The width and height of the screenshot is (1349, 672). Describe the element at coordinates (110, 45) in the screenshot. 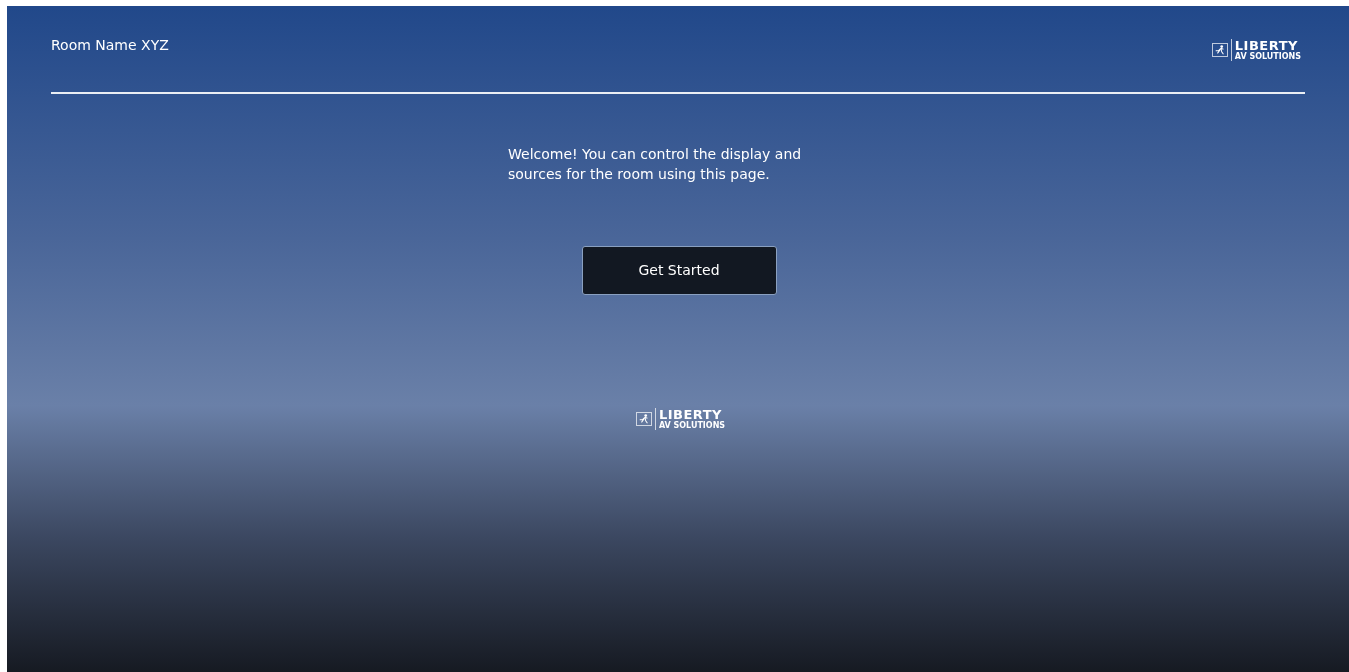

I see `room-name: Room Name XYZ` at that location.